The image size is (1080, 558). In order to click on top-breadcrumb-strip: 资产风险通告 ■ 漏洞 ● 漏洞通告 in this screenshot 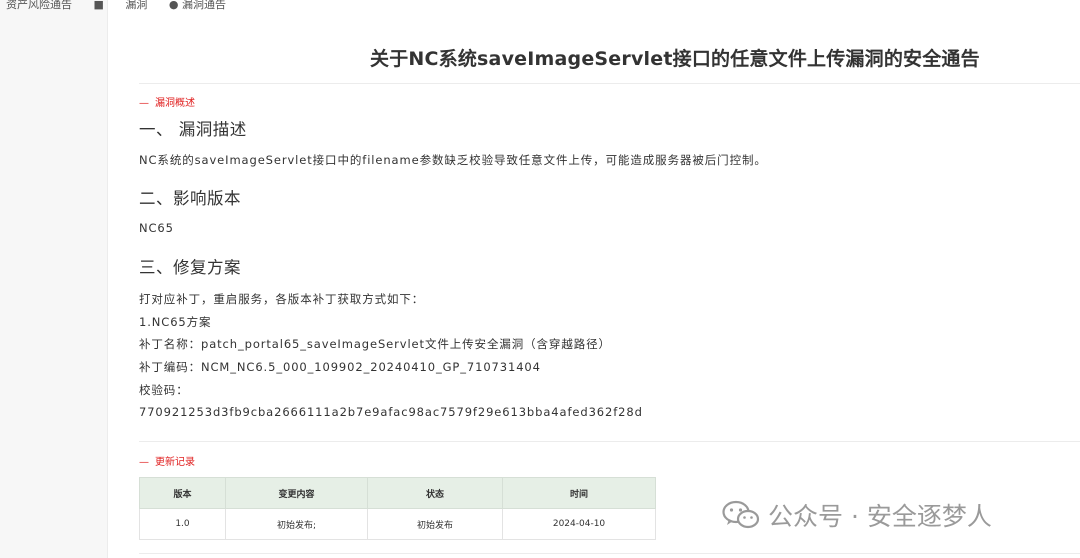, I will do `click(153, 5)`.